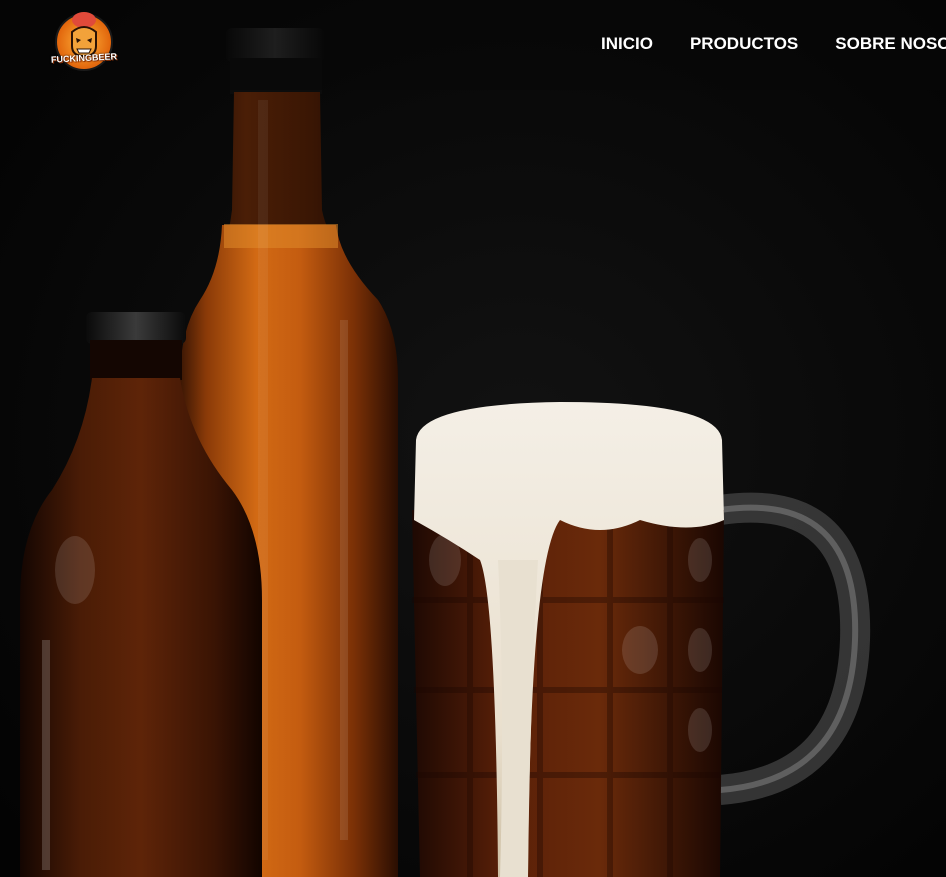 This screenshot has width=946, height=877. I want to click on nav-item-inicio: INICIO, so click(627, 44).